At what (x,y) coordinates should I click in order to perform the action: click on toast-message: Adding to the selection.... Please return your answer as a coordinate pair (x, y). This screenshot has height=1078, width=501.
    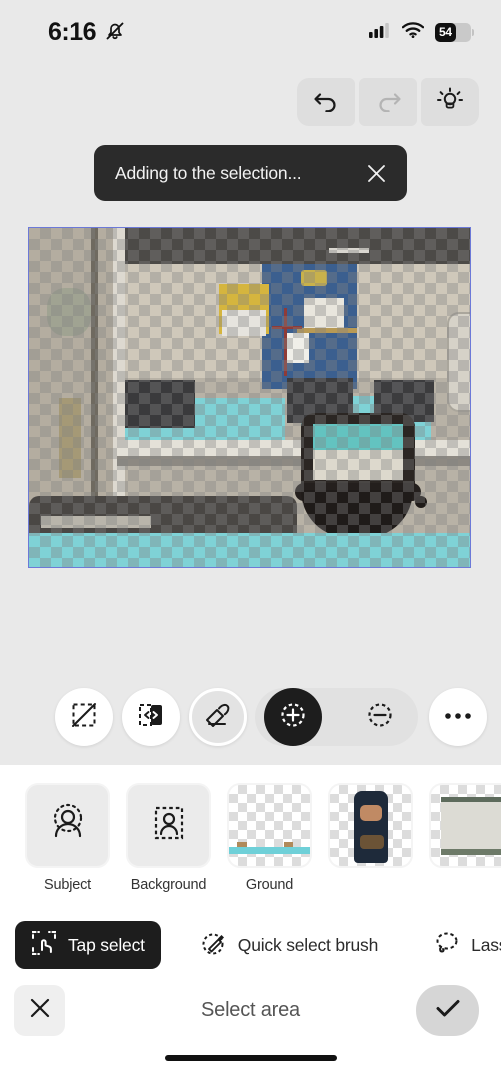
    Looking at the image, I should click on (208, 172).